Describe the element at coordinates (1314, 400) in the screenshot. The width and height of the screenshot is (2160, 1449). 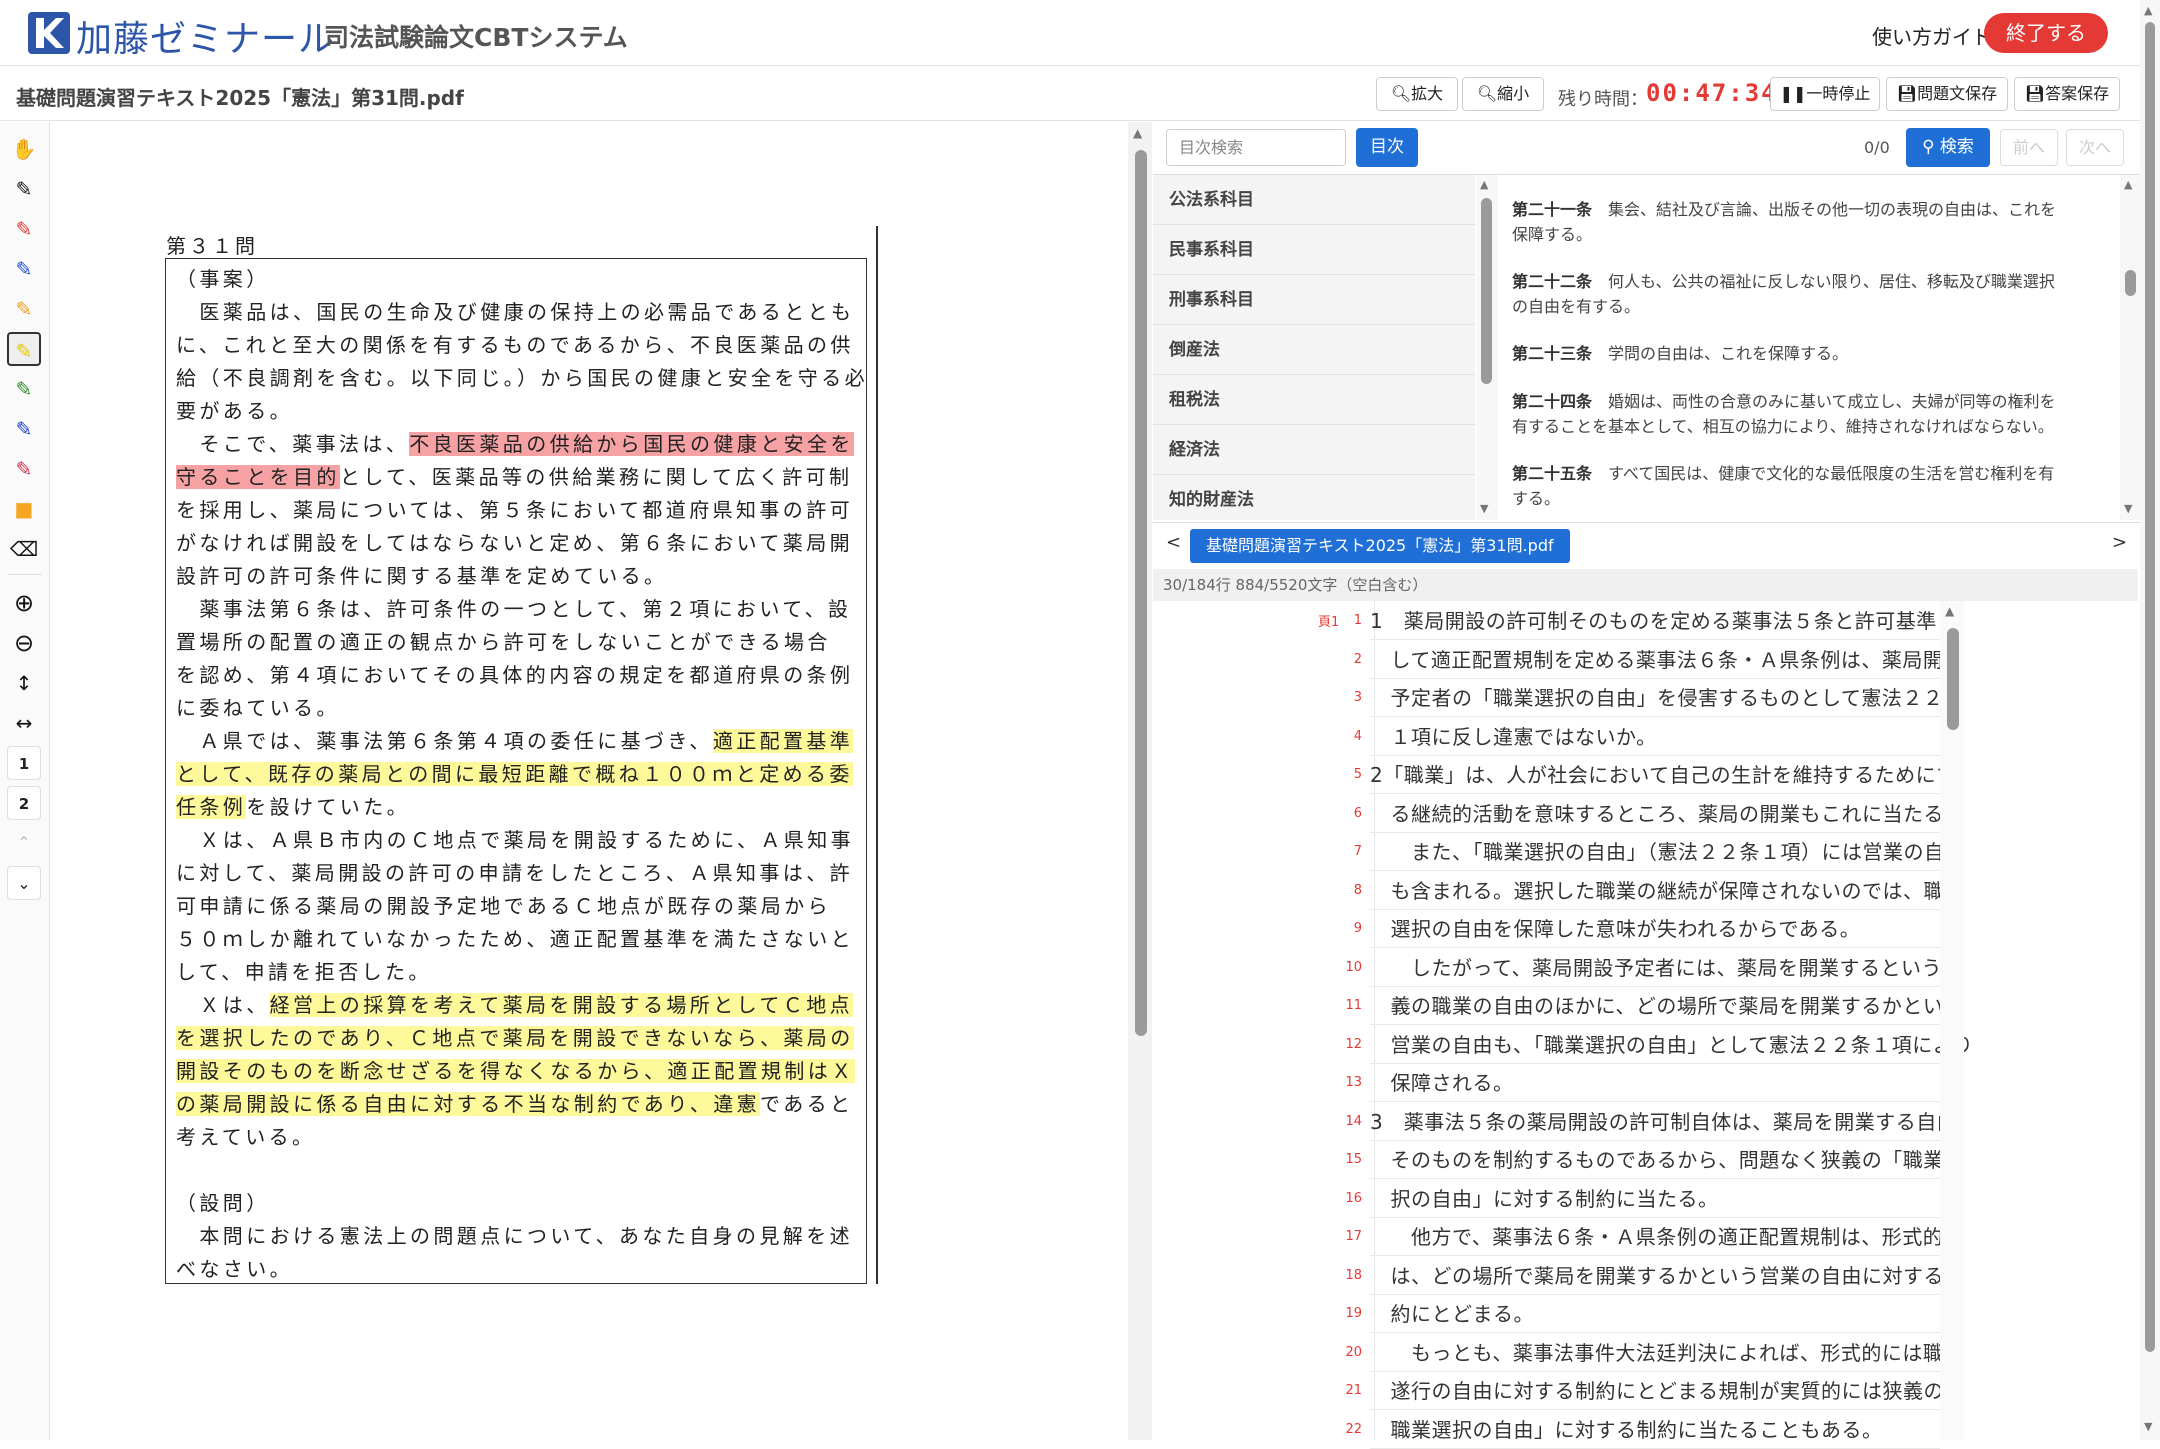
I see `category-item: 租税法` at that location.